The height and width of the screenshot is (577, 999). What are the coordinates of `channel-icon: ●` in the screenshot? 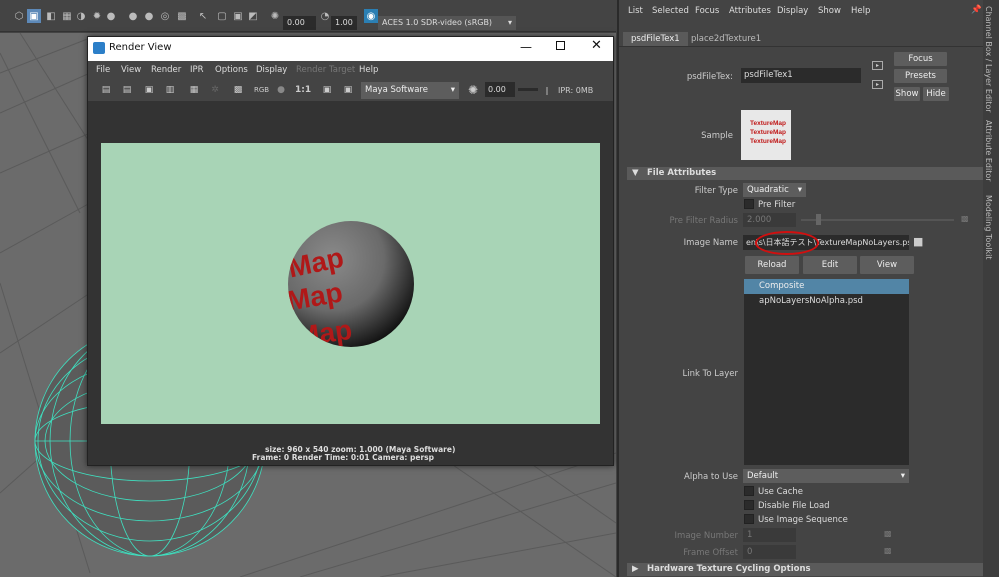 It's located at (281, 90).